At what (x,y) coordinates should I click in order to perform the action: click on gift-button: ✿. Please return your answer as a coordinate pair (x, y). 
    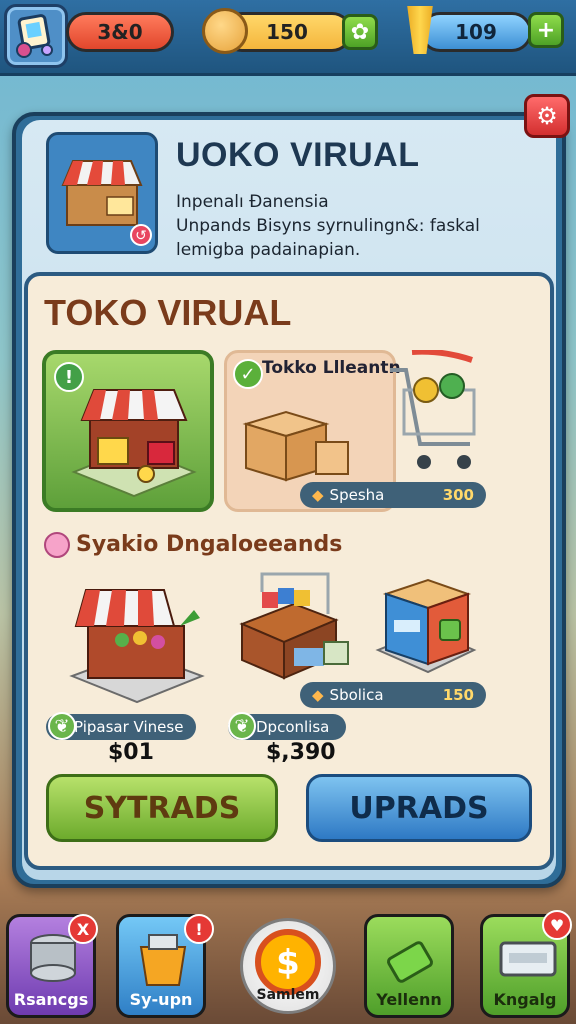
    Looking at the image, I should click on (360, 32).